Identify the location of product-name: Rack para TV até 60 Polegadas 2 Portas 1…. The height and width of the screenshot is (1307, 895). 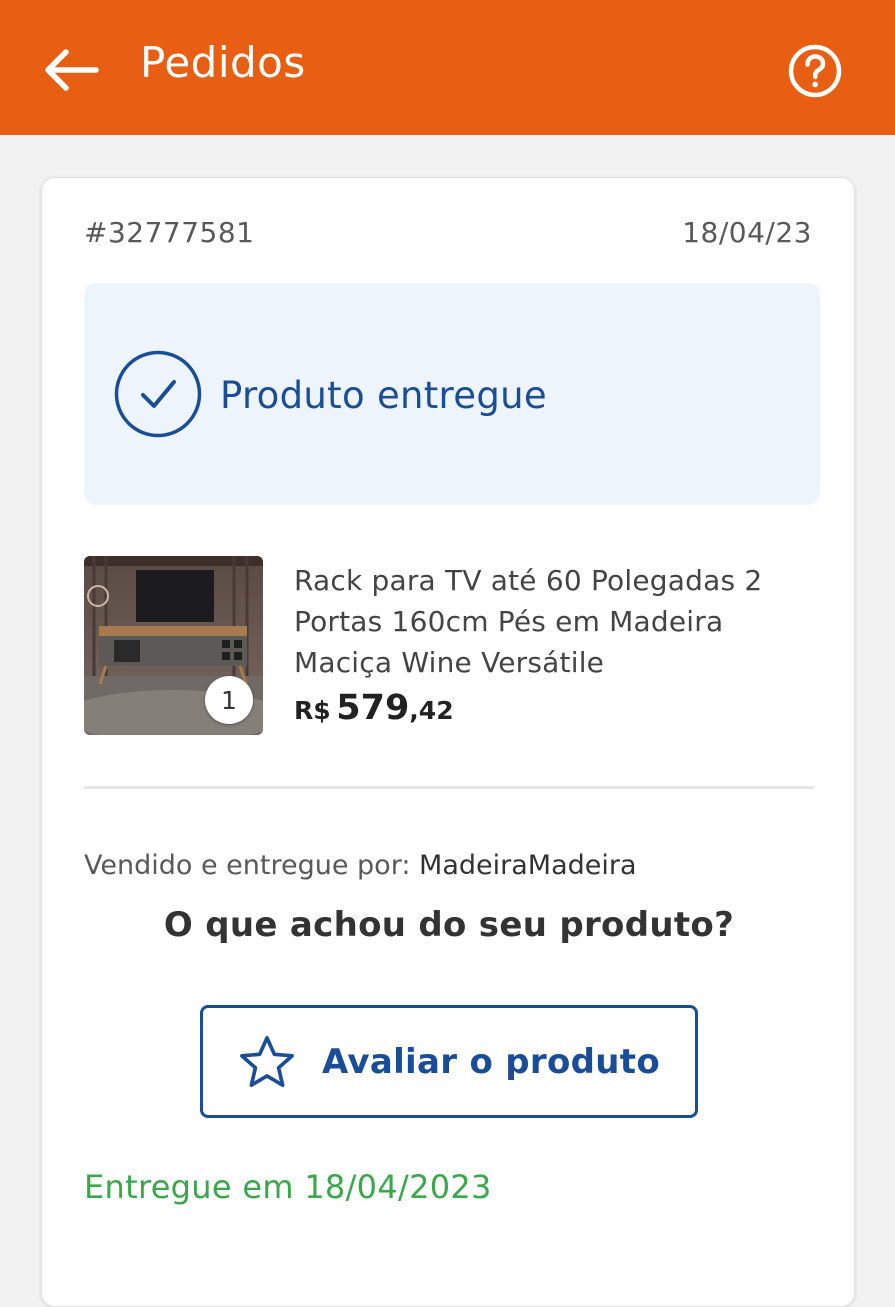
(534, 621).